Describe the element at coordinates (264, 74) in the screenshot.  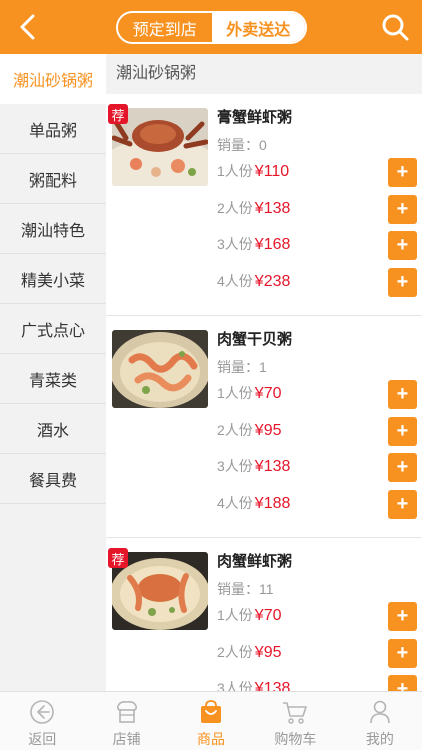
I see `section-title: 潮汕砂锅粥` at that location.